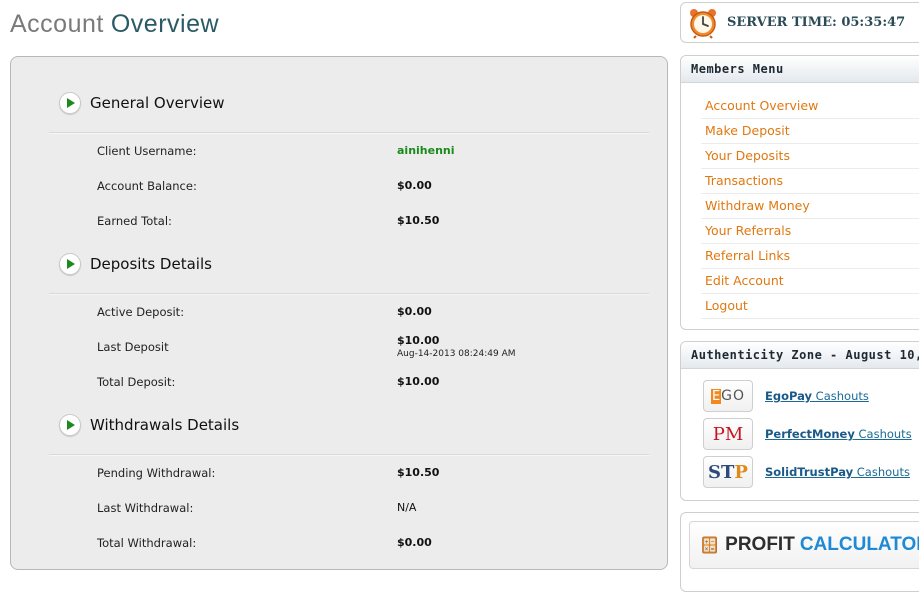 The height and width of the screenshot is (592, 919). Describe the element at coordinates (810, 131) in the screenshot. I see `menu-item-make-deposit: Make Deposit` at that location.